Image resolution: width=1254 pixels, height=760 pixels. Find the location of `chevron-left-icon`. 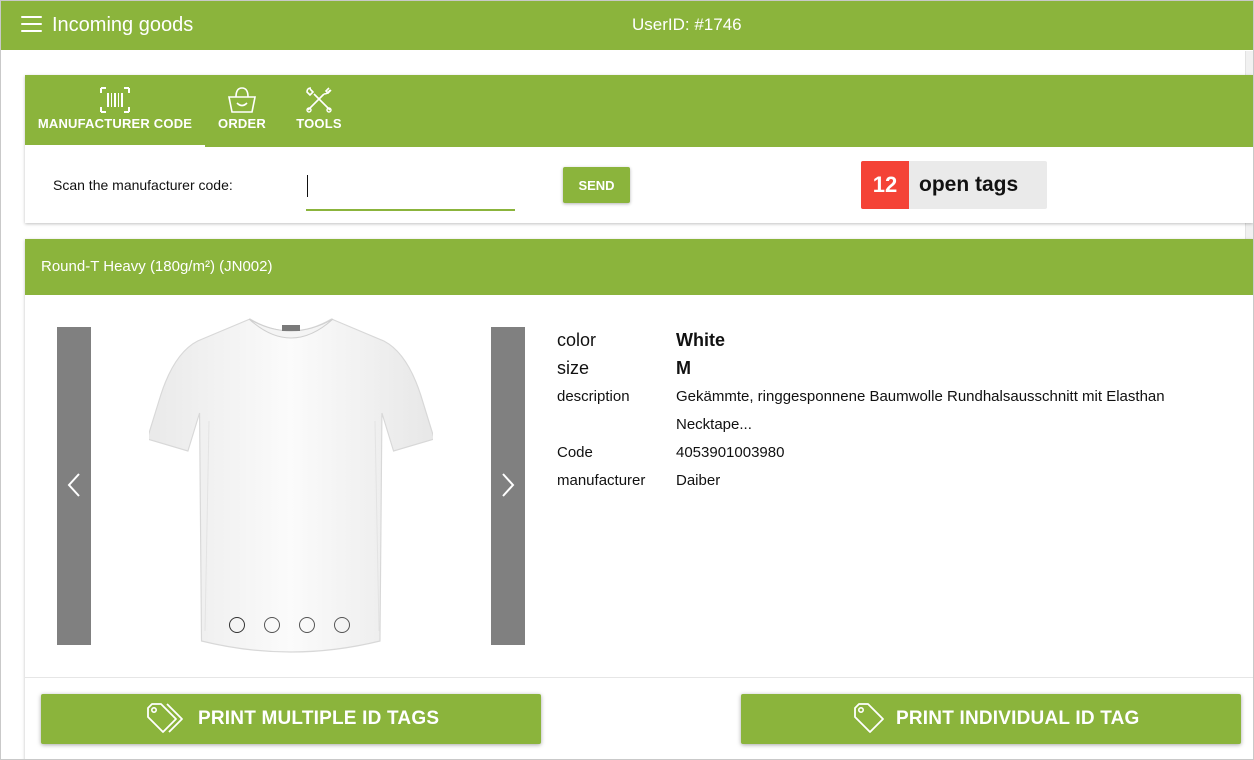

chevron-left-icon is located at coordinates (73, 485).